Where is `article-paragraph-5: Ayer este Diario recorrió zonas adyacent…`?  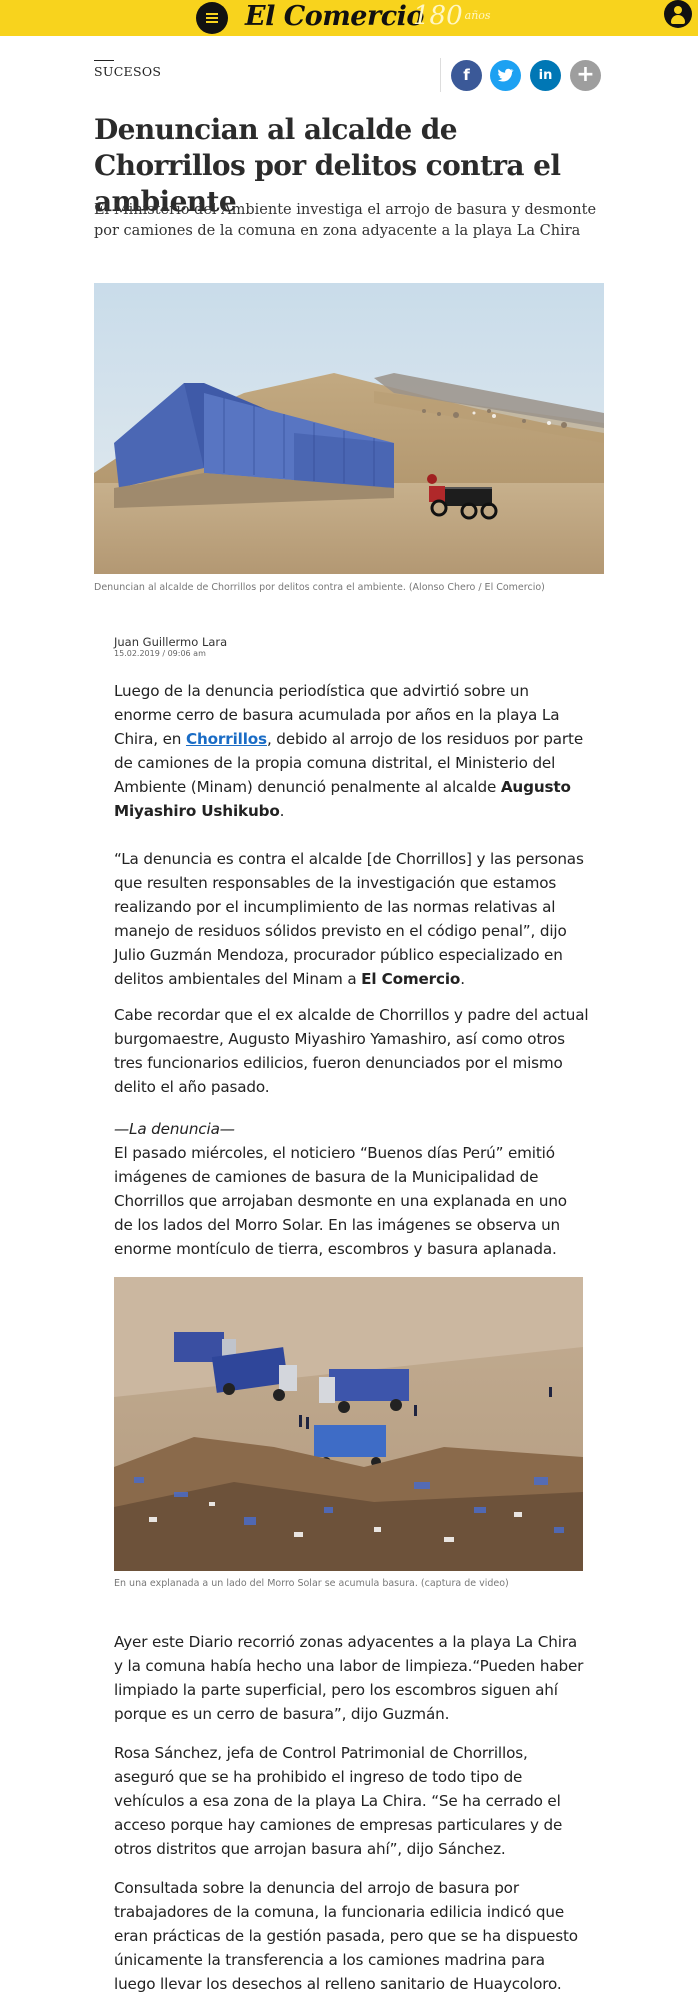 article-paragraph-5: Ayer este Diario recorrió zonas adyacent… is located at coordinates (349, 1678).